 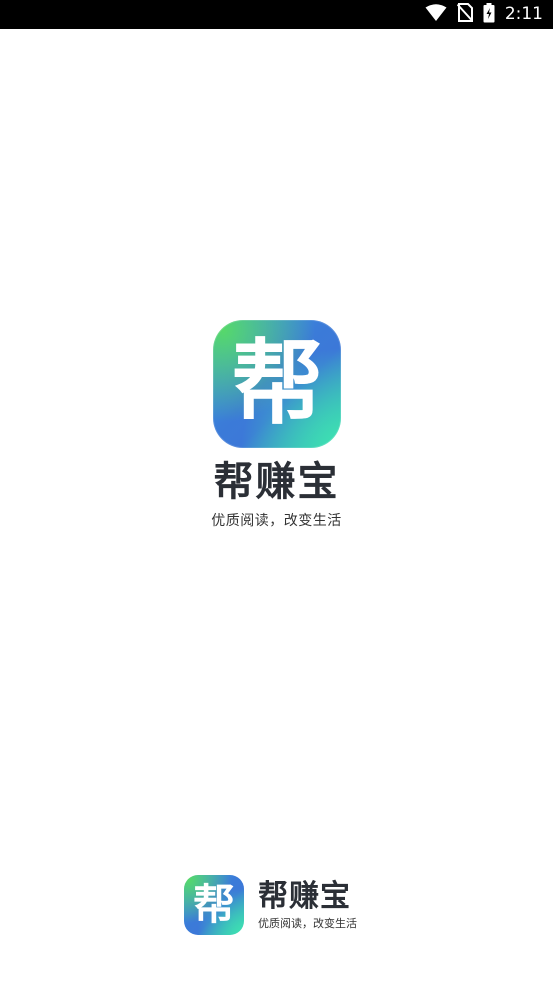 I want to click on app-logo-glyph: 帮, so click(x=277, y=383).